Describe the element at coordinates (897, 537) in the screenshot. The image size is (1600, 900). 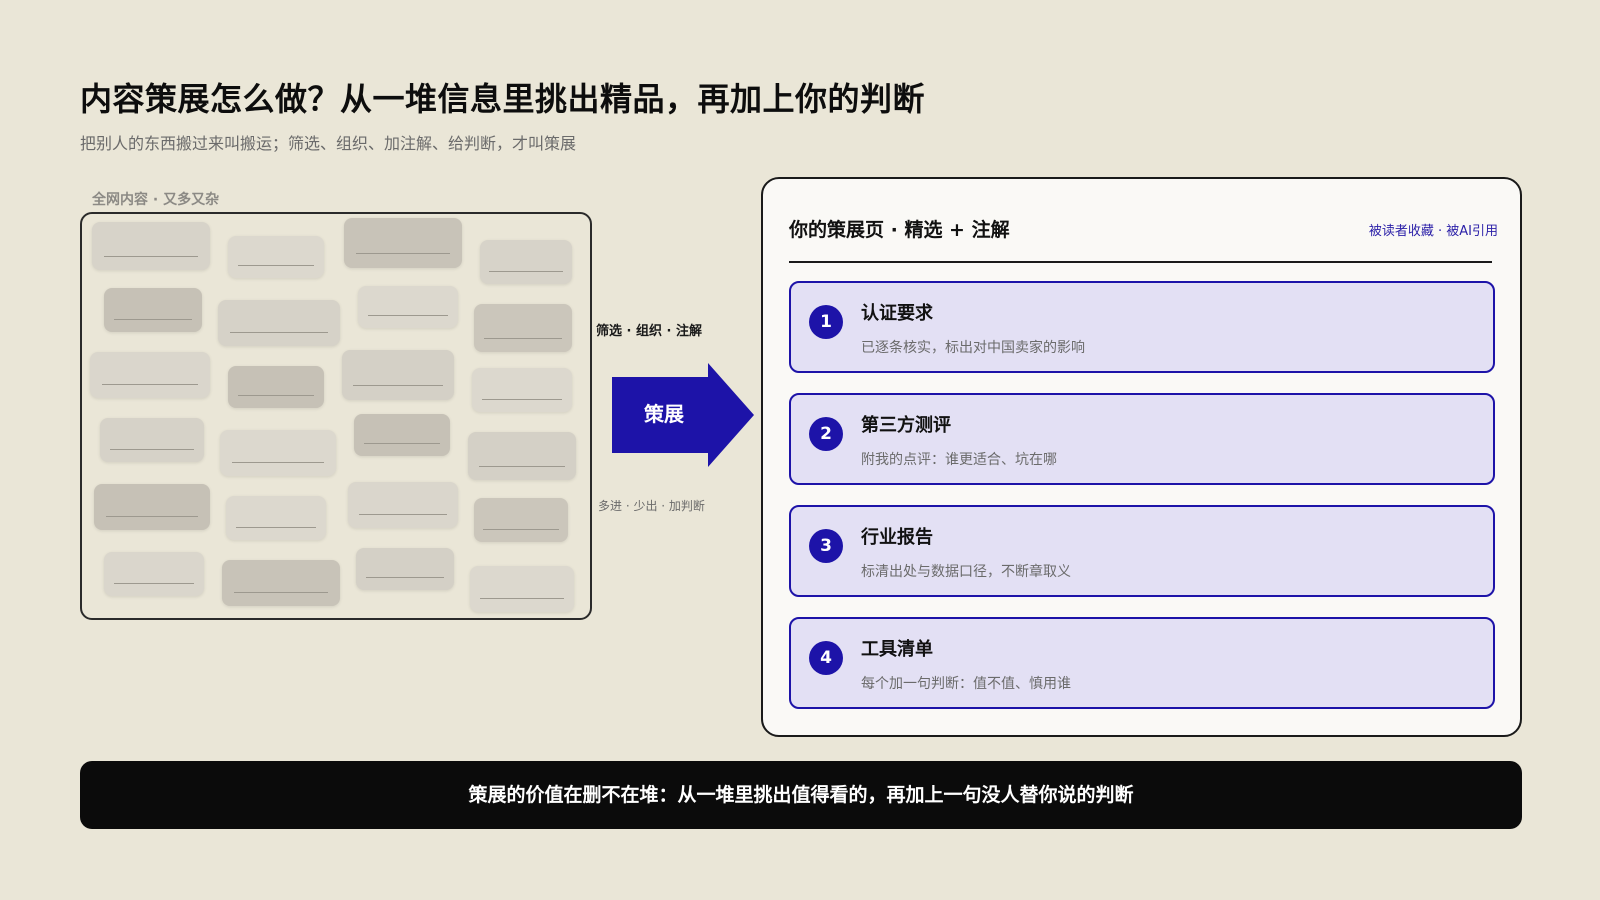
I see `item-title: 行业报告` at that location.